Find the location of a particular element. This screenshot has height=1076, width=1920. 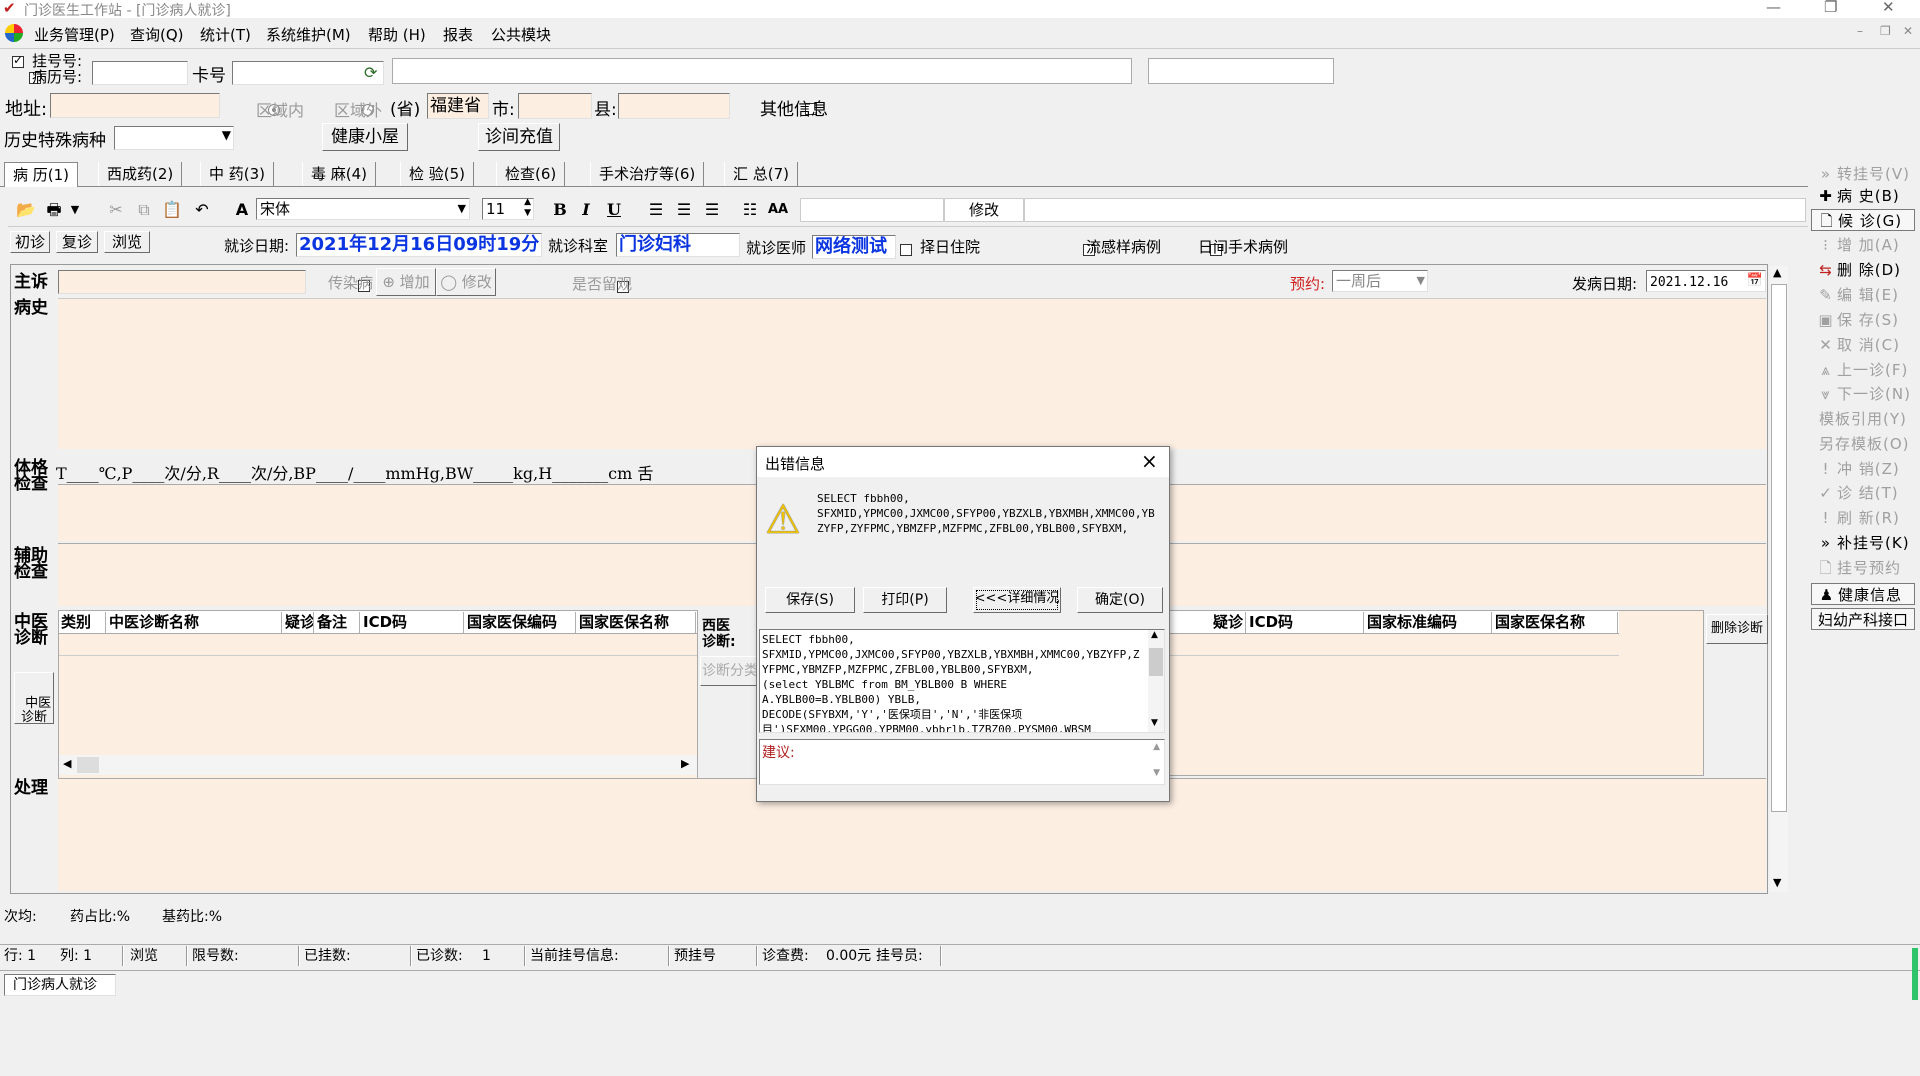

tab-surgery: 手术治疗等(6) is located at coordinates (647, 174).